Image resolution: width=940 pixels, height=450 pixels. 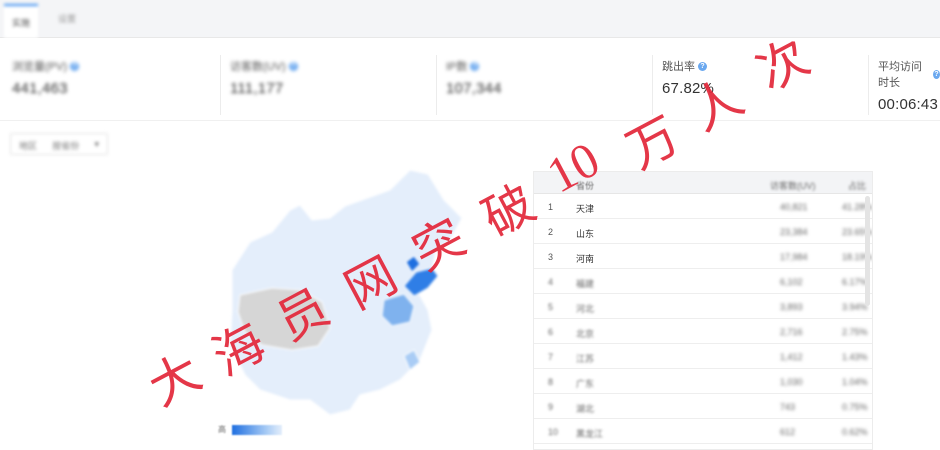 What do you see at coordinates (222, 429) in the screenshot?
I see `legend-high-label: 高` at bounding box center [222, 429].